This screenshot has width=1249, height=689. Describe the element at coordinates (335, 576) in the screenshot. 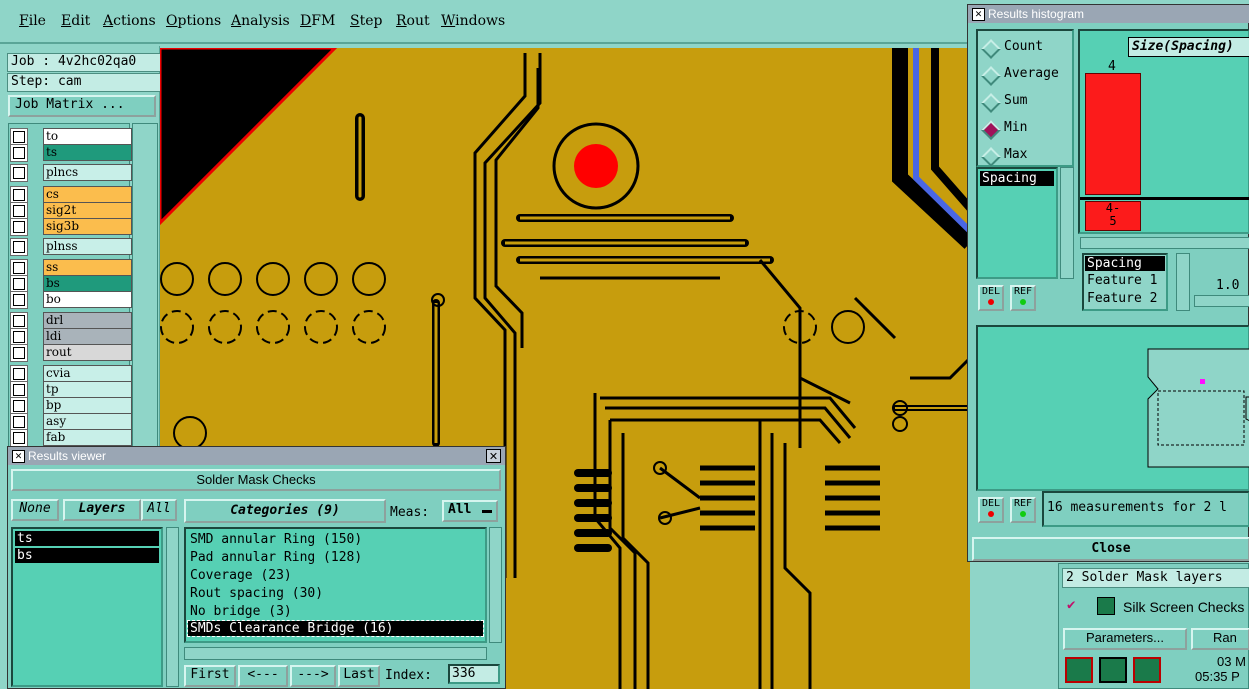

I see `category-item: Coverage (23)` at that location.